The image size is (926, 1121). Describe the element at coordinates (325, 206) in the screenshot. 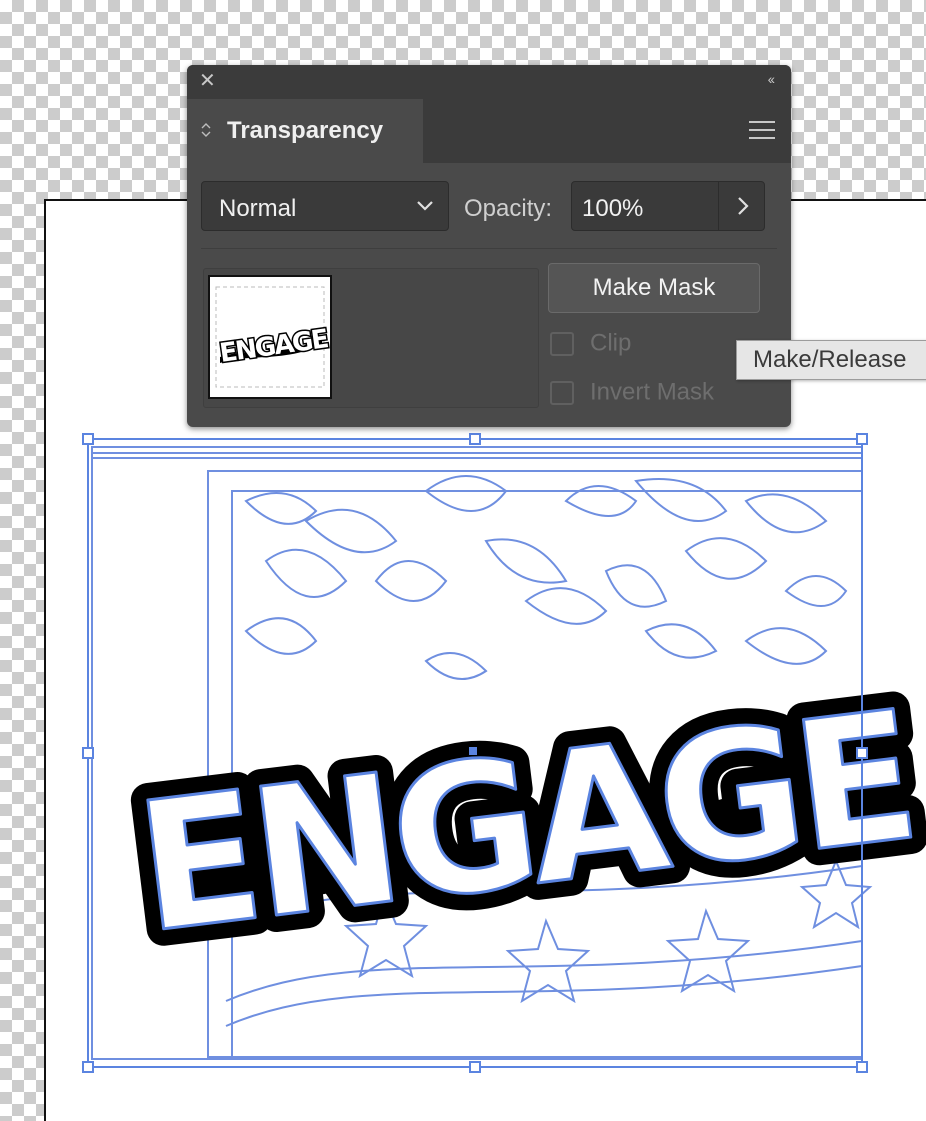

I see `blend-mode-select: Normal` at that location.